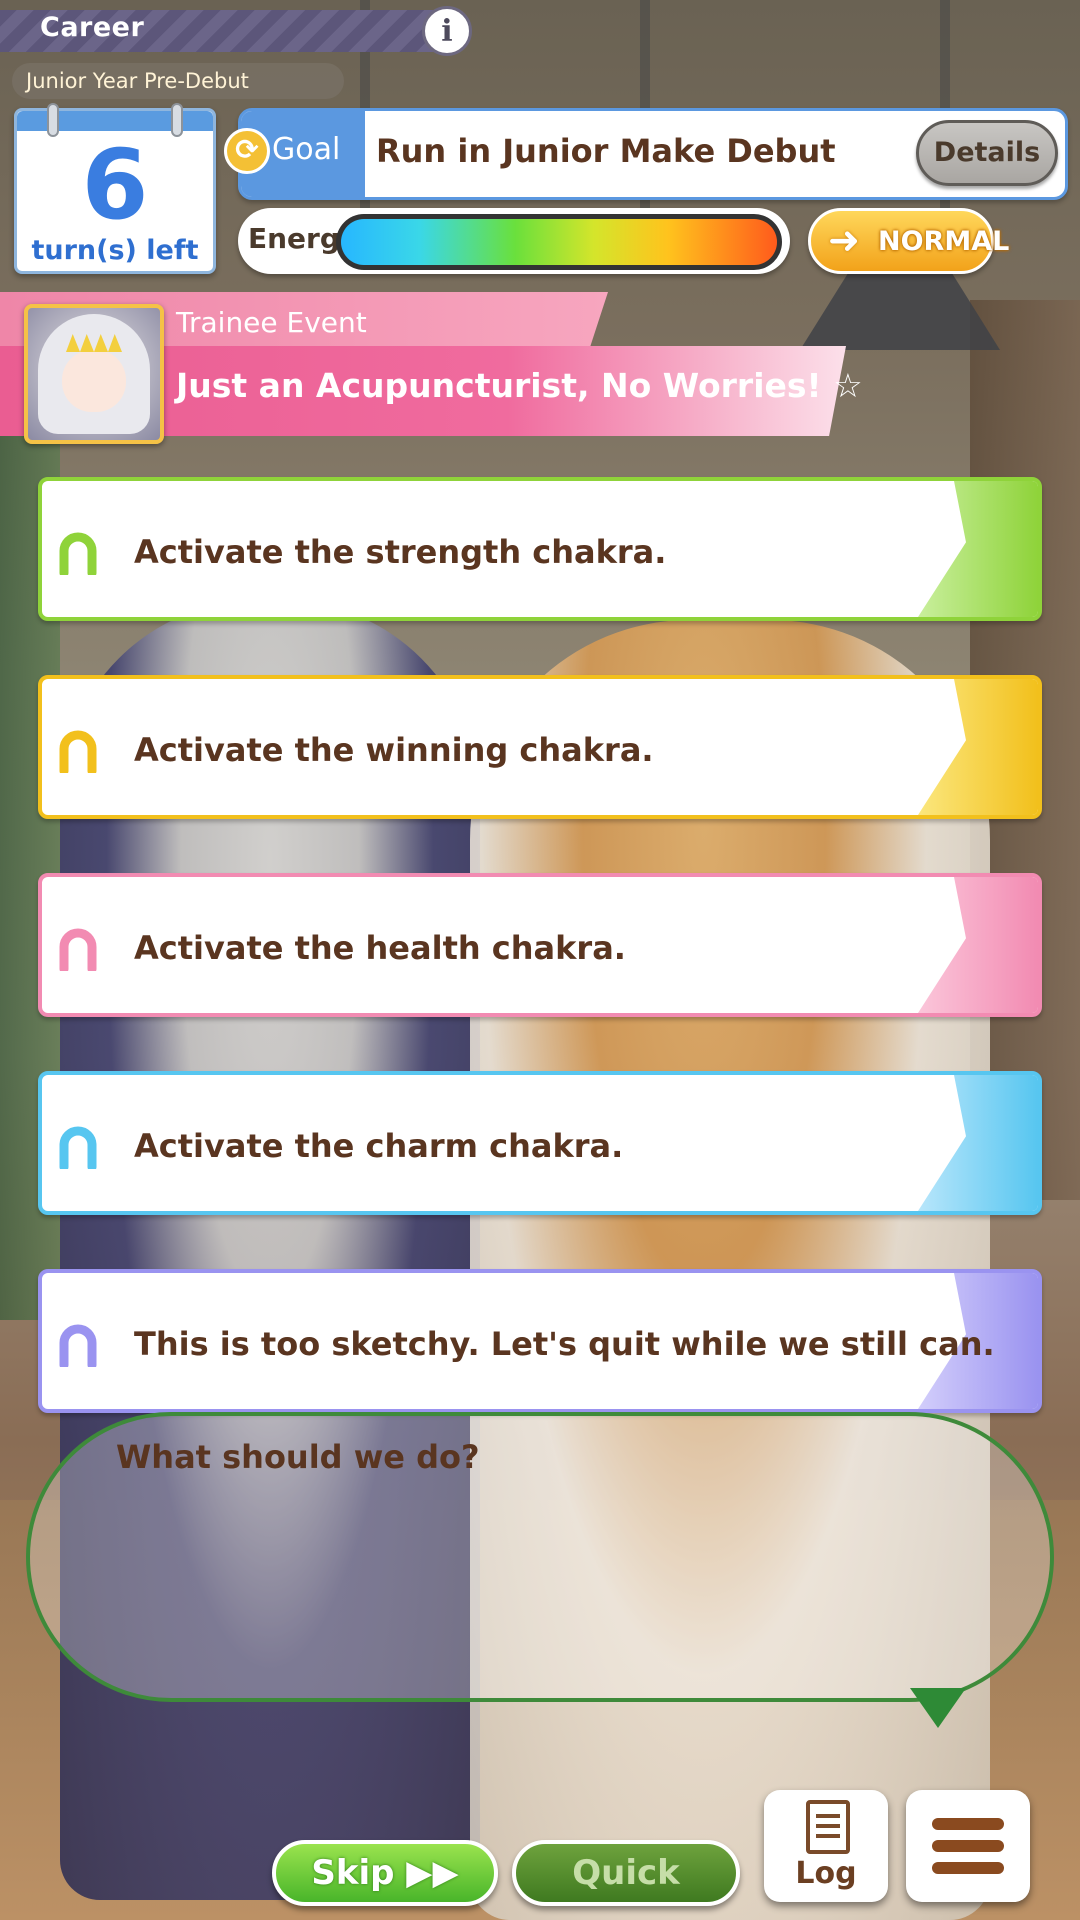  What do you see at coordinates (385, 1873) in the screenshot?
I see `skip-button: Skip ▶▶` at bounding box center [385, 1873].